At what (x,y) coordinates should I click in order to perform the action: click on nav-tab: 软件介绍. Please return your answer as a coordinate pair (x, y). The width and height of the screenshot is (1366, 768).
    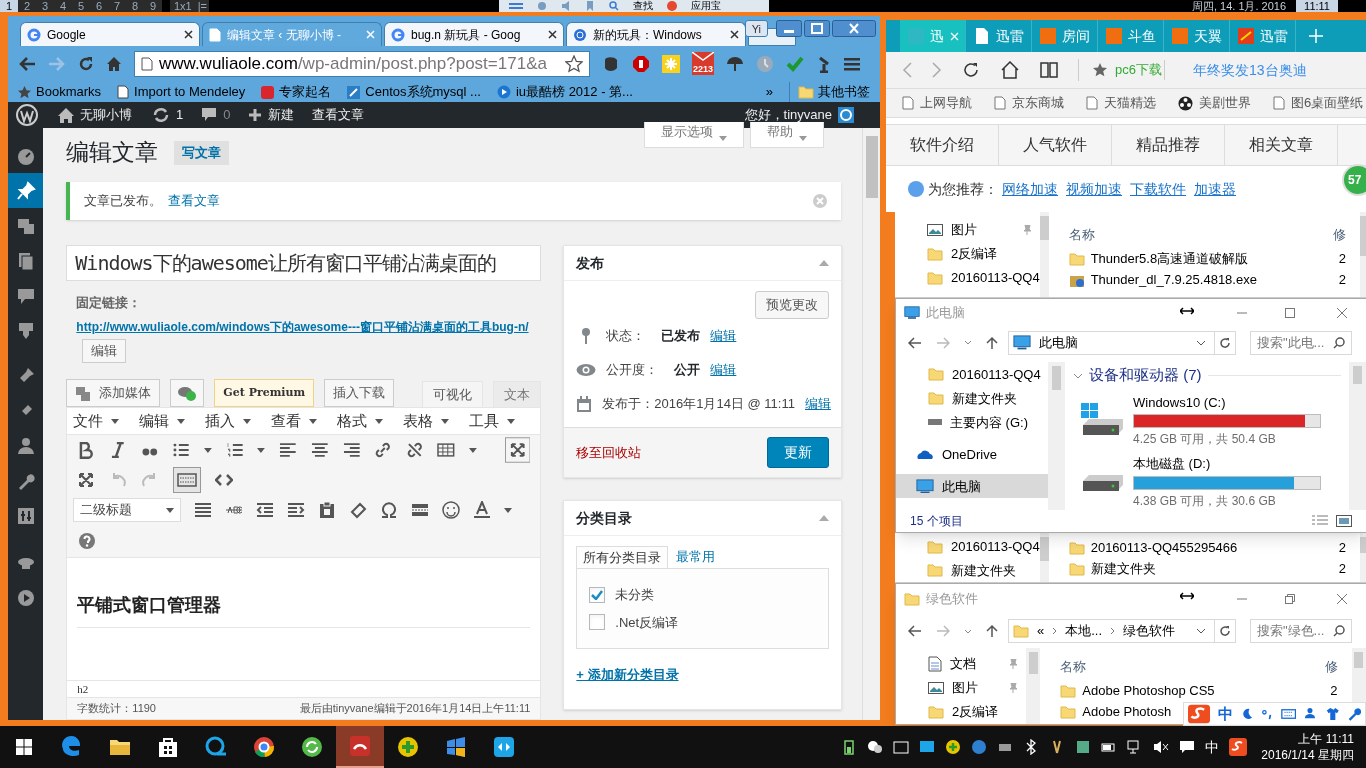
    Looking at the image, I should click on (942, 145).